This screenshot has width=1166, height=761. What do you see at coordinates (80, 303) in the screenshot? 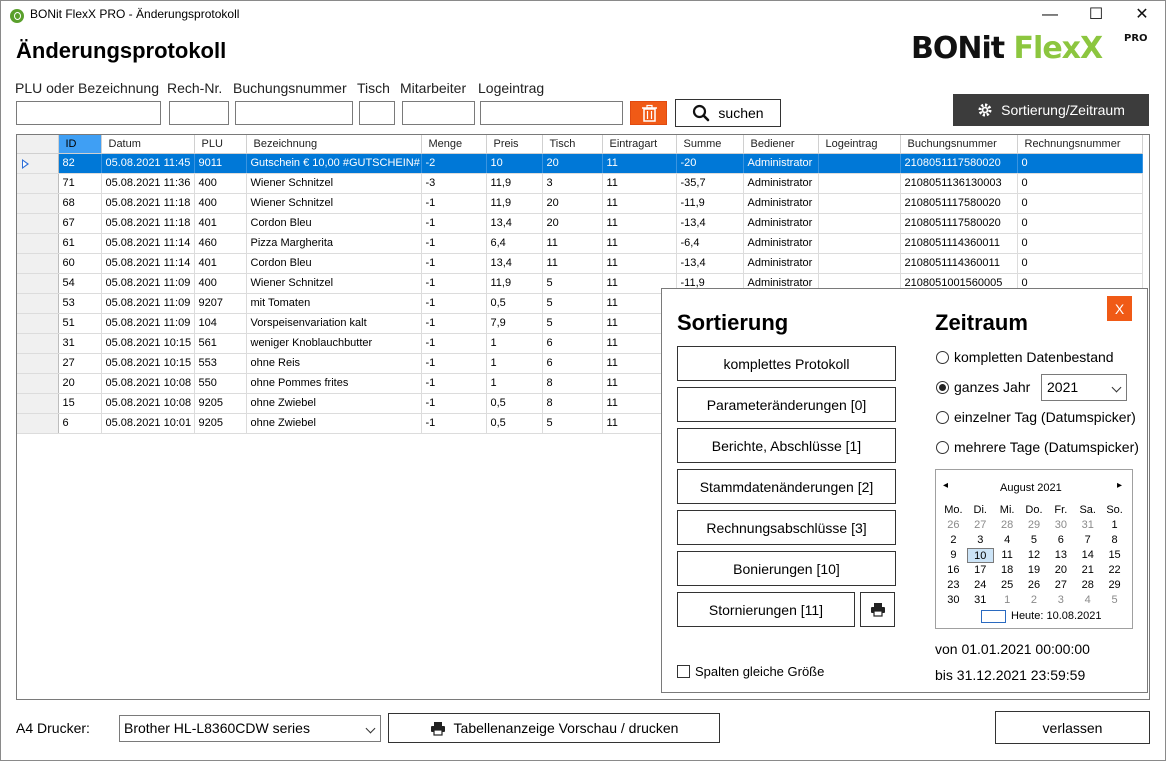
I see `cell-id: 53` at bounding box center [80, 303].